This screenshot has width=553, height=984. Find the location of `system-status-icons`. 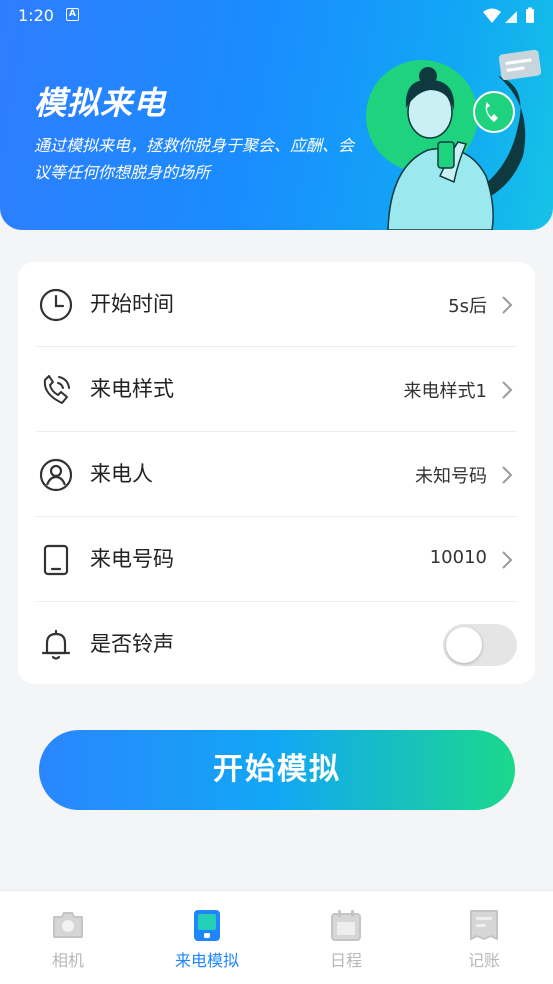

system-status-icons is located at coordinates (508, 15).